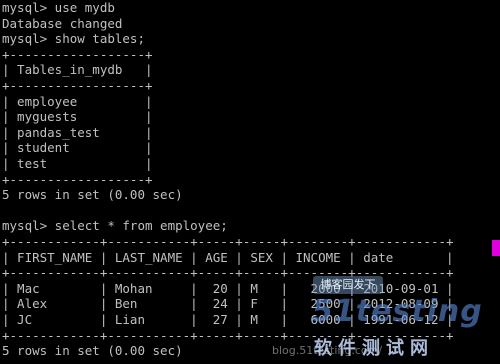 Image resolution: width=500 pixels, height=364 pixels. What do you see at coordinates (73, 39) in the screenshot?
I see `terminal-line: mysql> show tables;` at bounding box center [73, 39].